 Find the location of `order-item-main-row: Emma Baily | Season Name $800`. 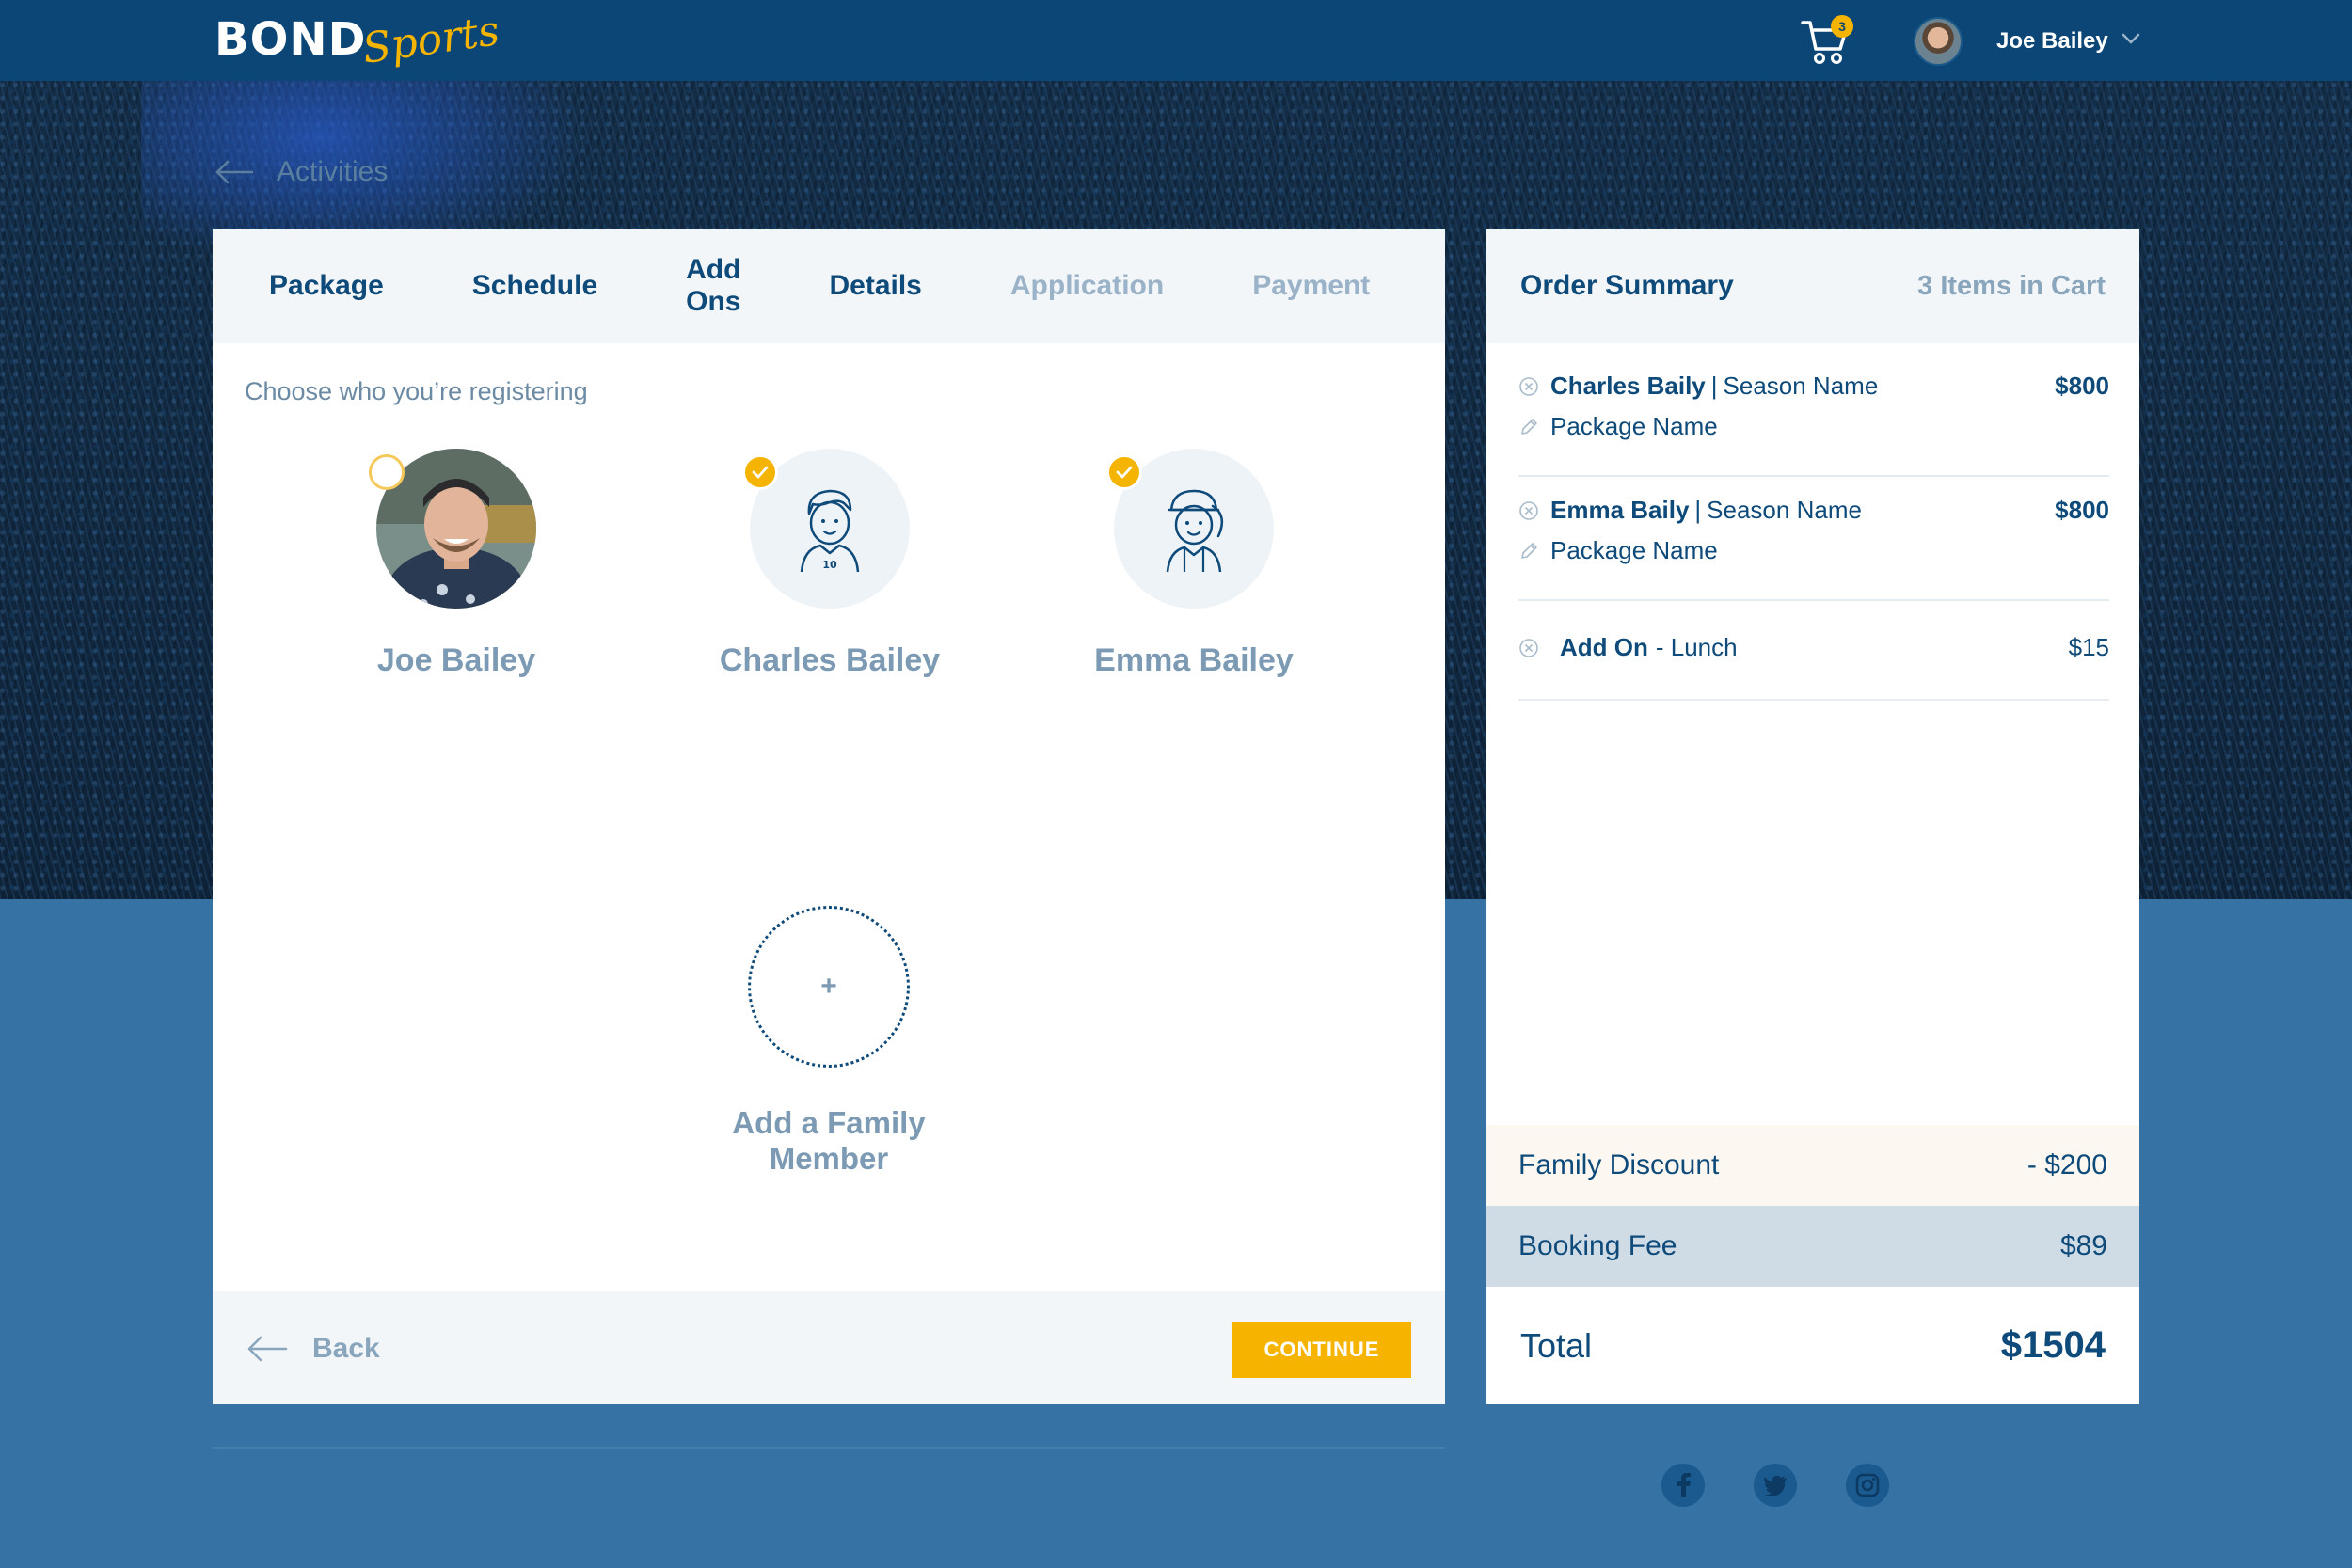

order-item-main-row: Emma Baily | Season Name $800 is located at coordinates (1813, 511).